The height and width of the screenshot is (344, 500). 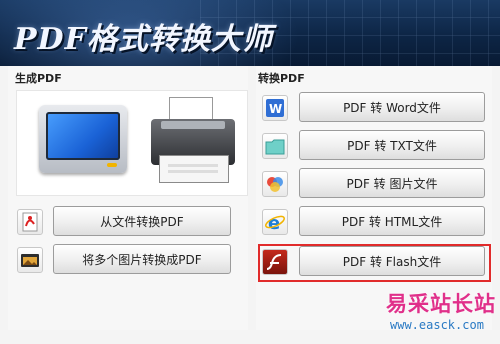 I want to click on monitor-icon, so click(x=83, y=142).